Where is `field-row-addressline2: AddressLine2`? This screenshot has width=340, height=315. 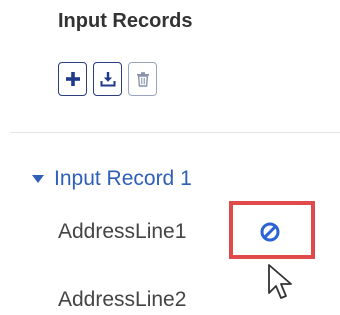 field-row-addressline2: AddressLine2 is located at coordinates (122, 300).